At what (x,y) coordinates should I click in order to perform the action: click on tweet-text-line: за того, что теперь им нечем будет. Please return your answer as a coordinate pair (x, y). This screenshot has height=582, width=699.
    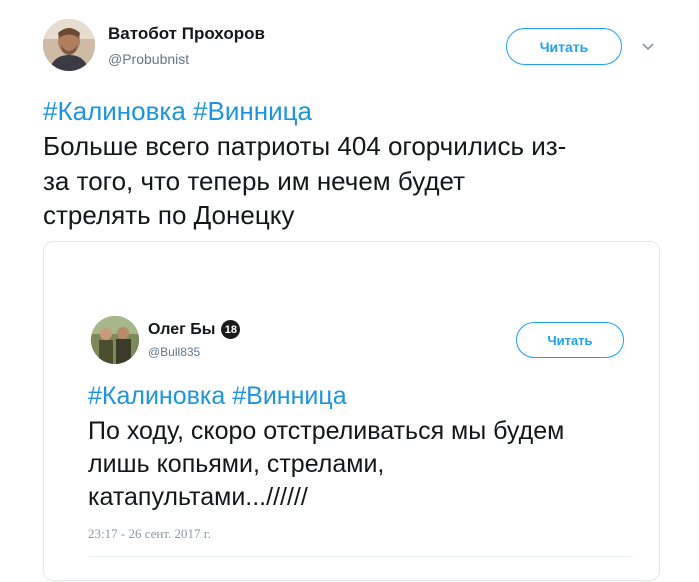
    Looking at the image, I should click on (254, 181).